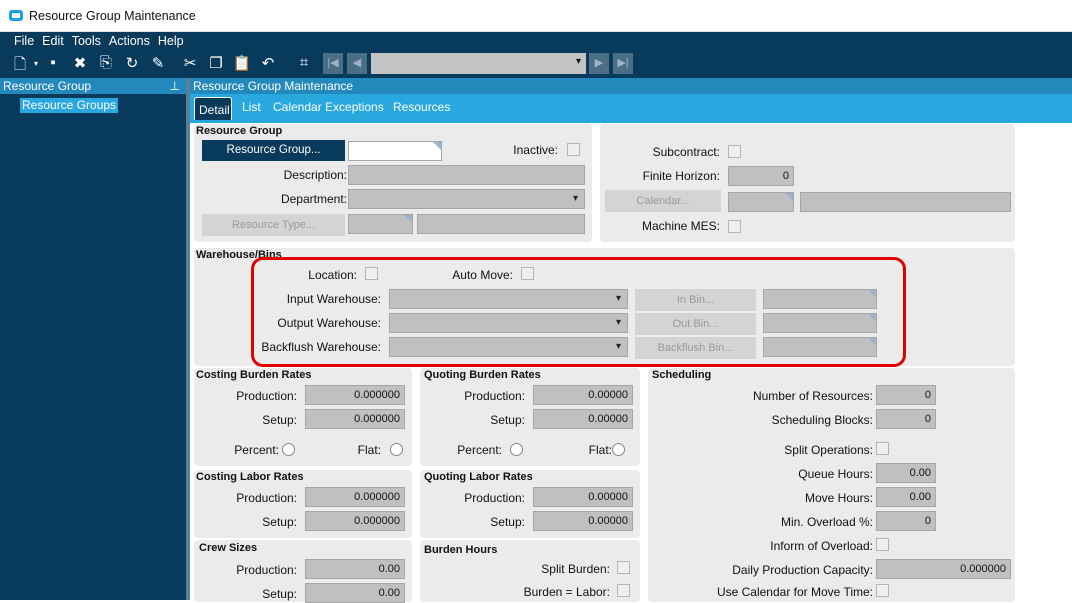  I want to click on burden-hours-title: Burden Hours, so click(461, 550).